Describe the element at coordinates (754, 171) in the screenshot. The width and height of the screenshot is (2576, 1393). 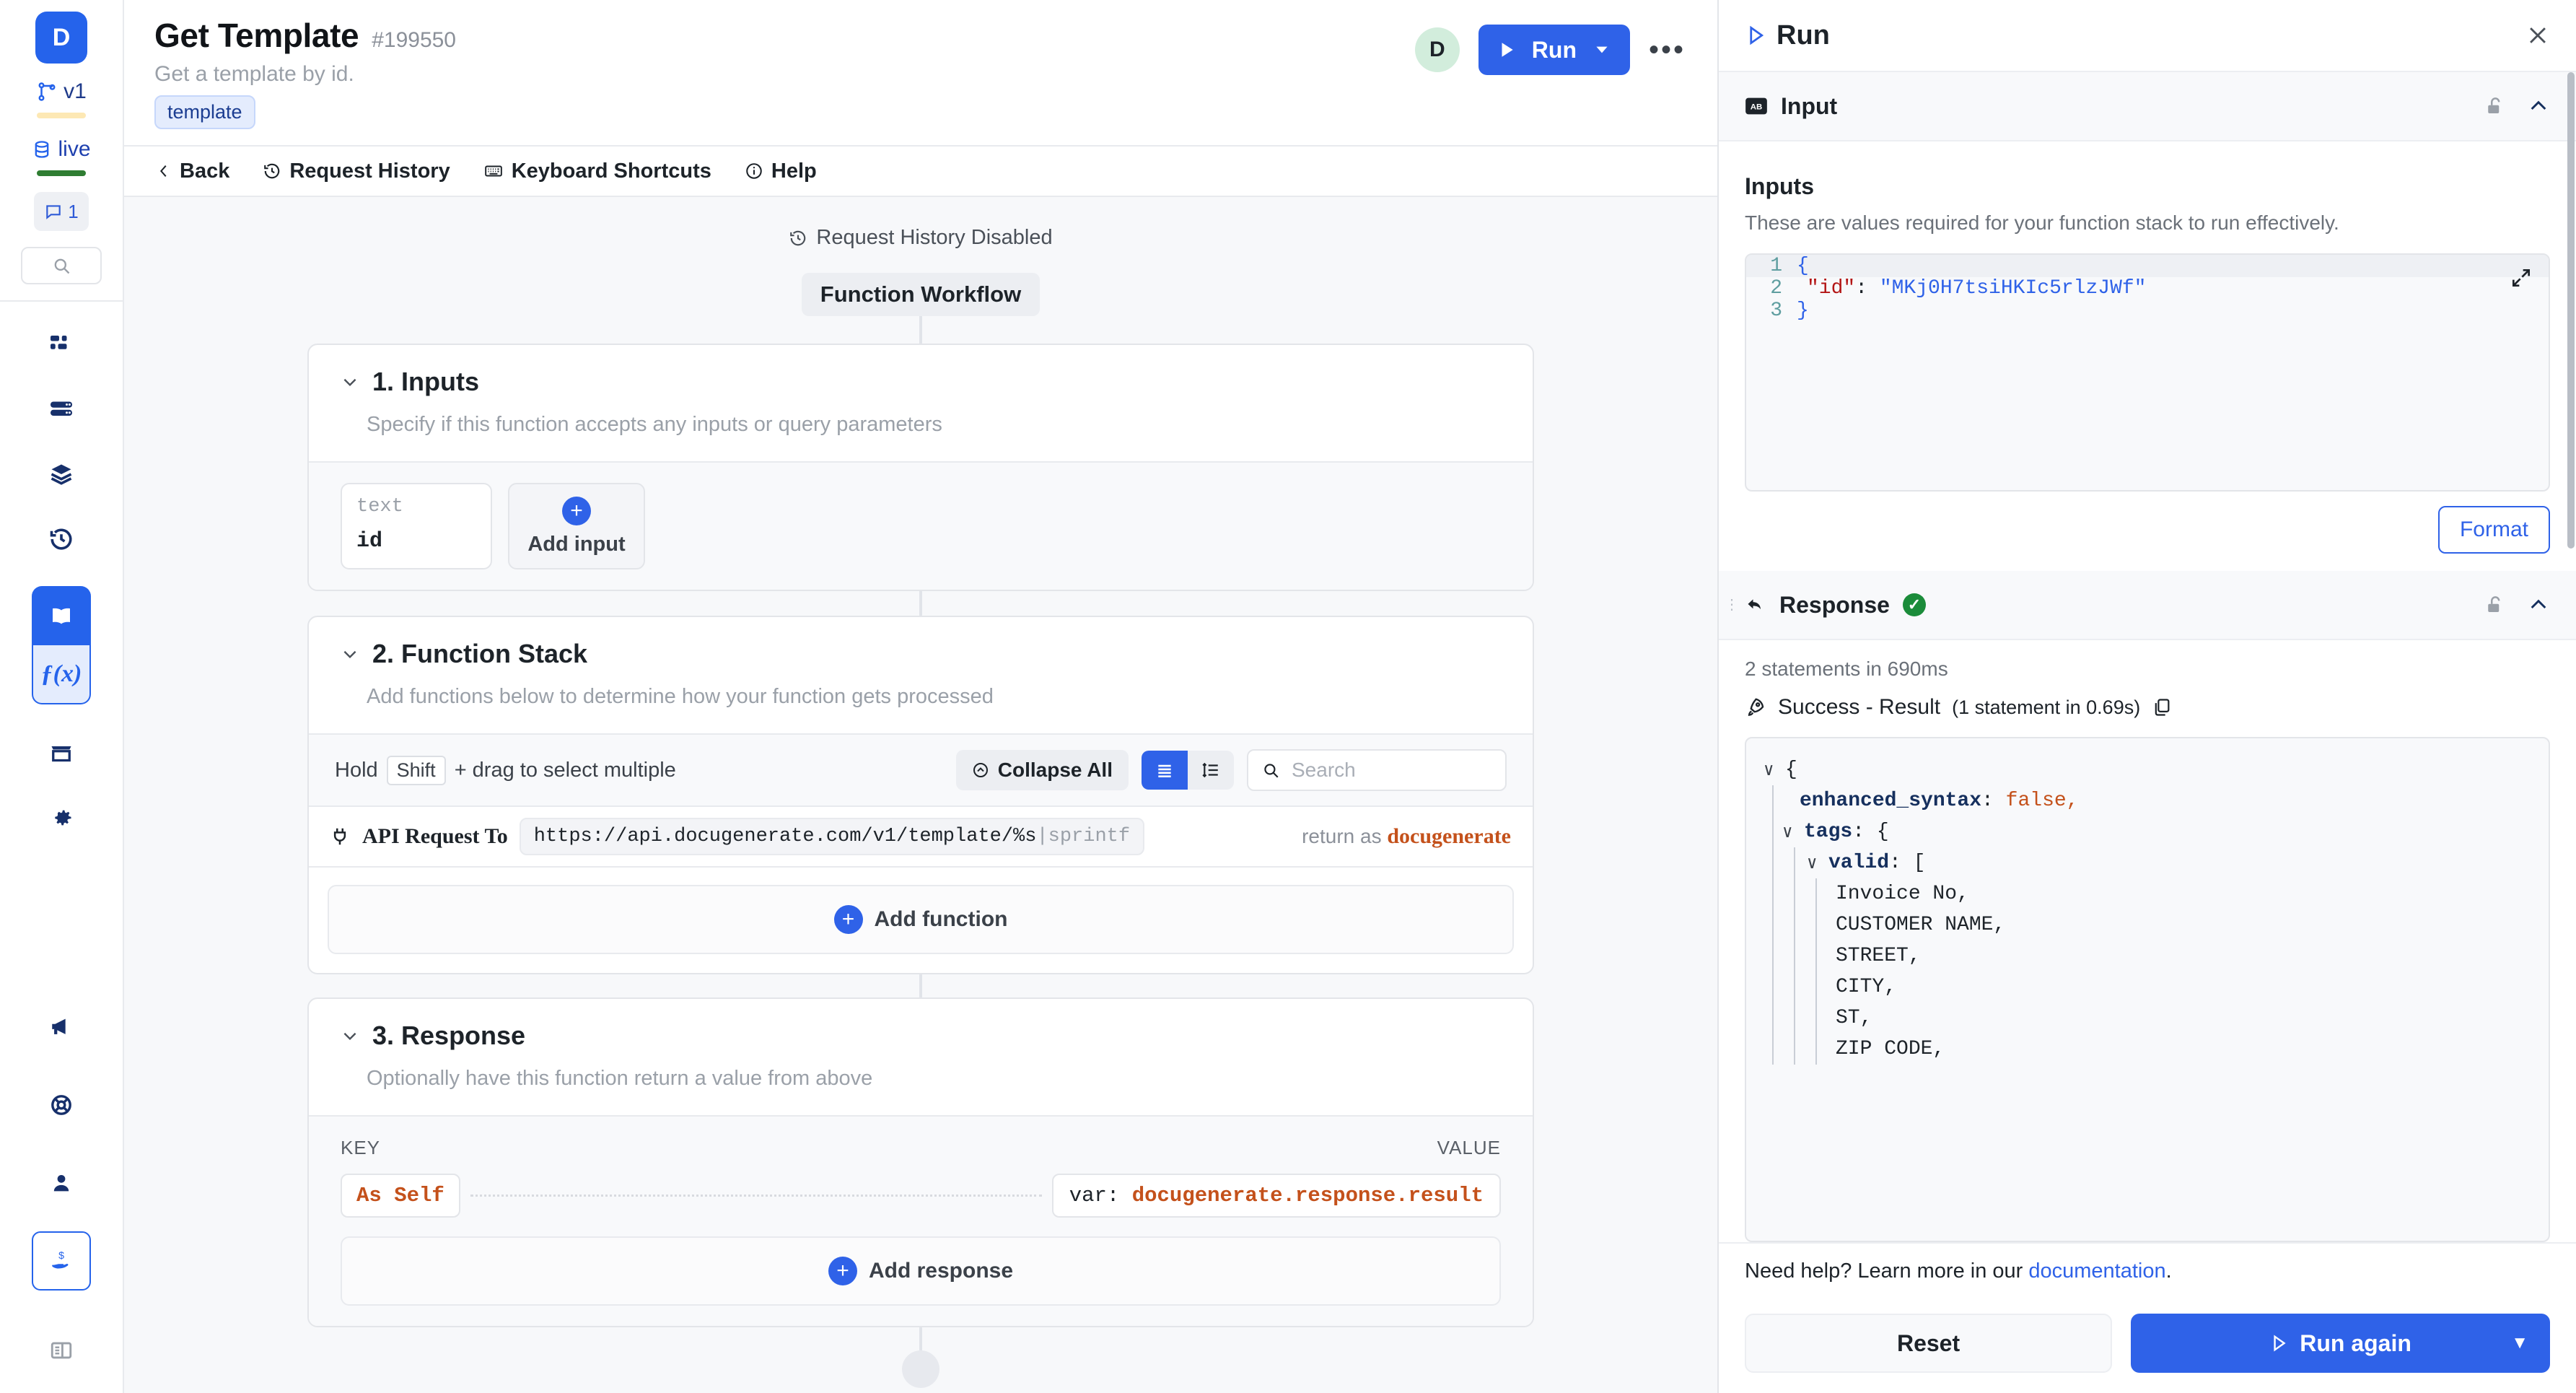
I see `info-icon` at that location.